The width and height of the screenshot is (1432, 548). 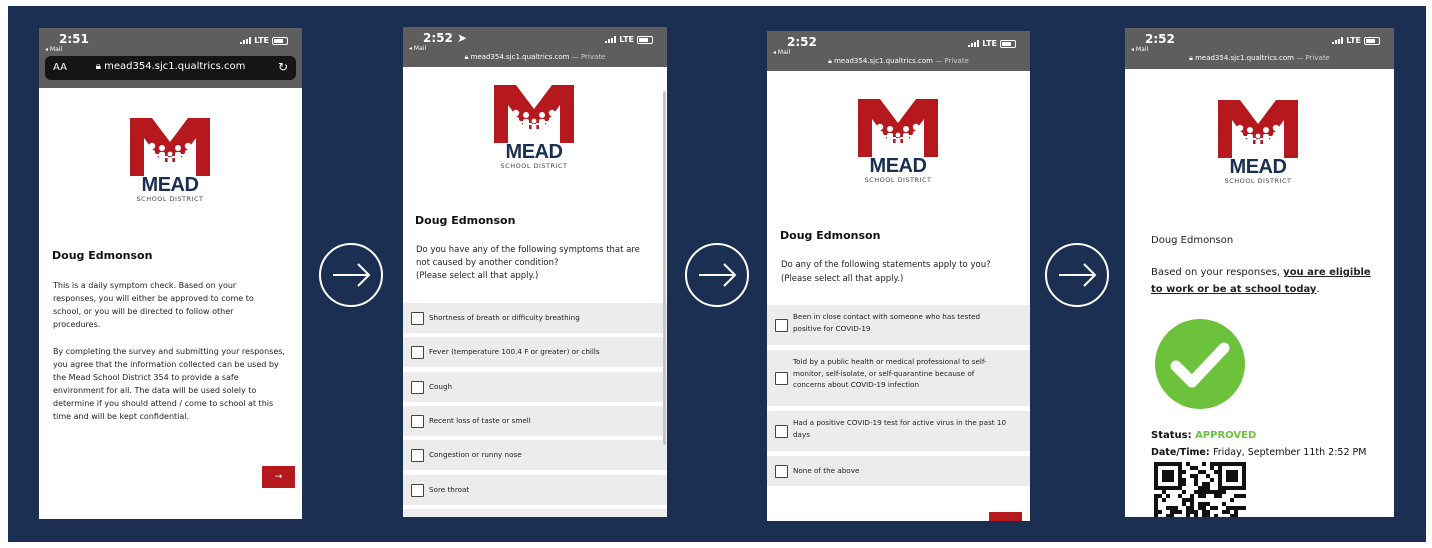 What do you see at coordinates (1173, 435) in the screenshot?
I see `status-label: Status:` at bounding box center [1173, 435].